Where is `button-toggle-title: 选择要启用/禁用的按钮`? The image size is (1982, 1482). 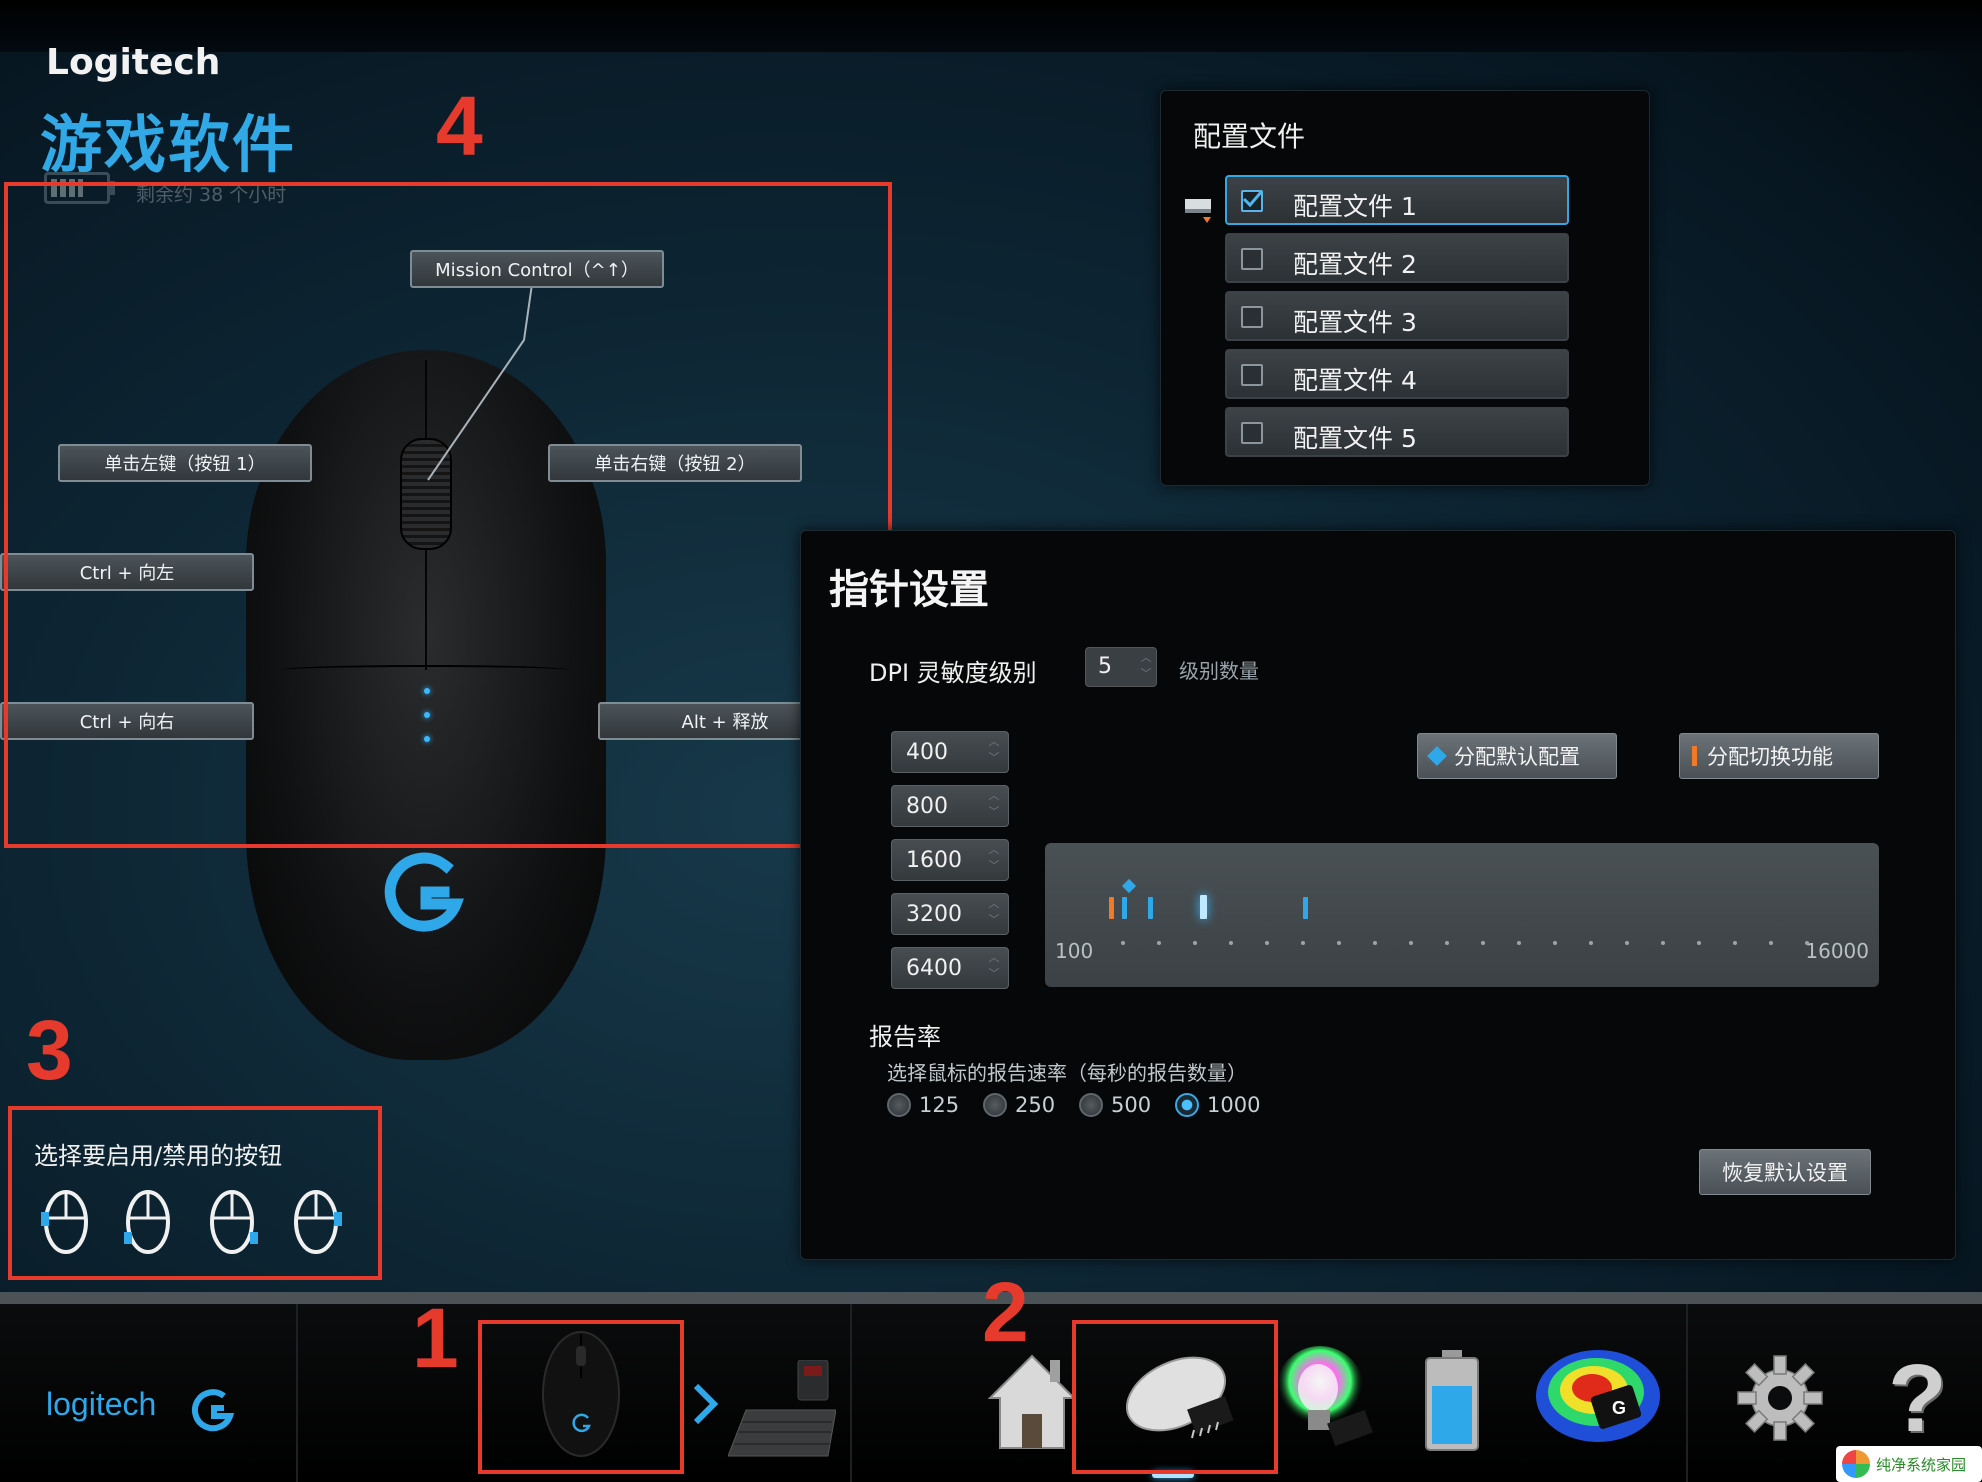
button-toggle-title: 选择要启用/禁用的按钮 is located at coordinates (158, 1156).